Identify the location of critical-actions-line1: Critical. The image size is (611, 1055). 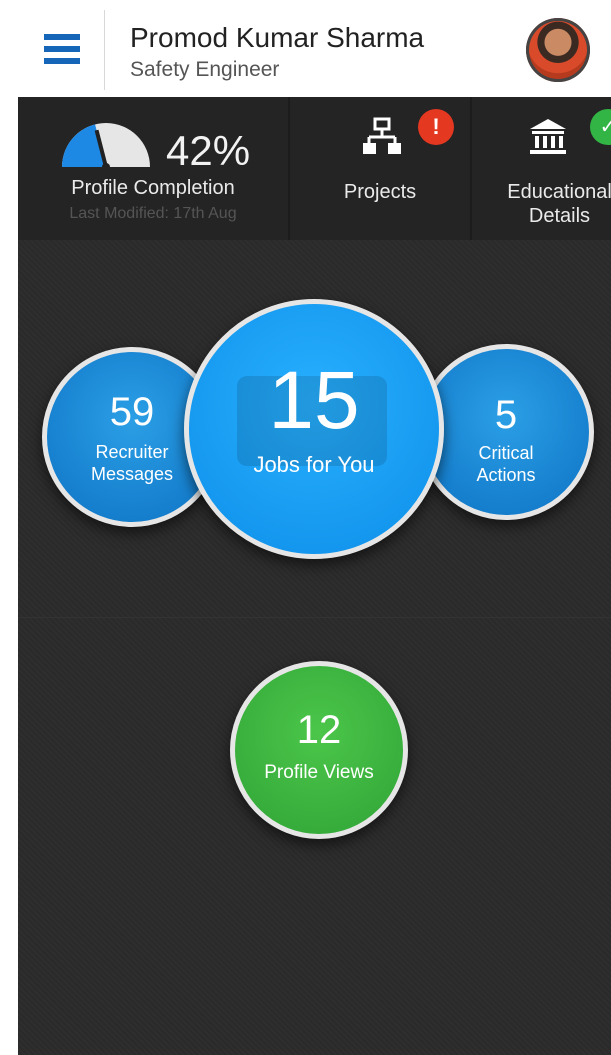
(506, 453).